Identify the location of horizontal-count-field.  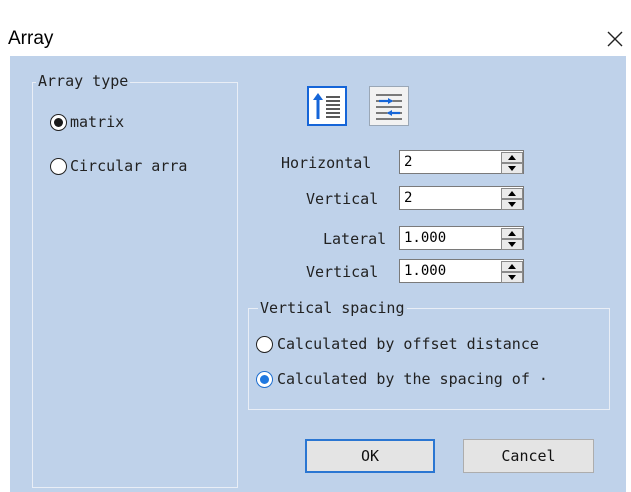
(461, 162).